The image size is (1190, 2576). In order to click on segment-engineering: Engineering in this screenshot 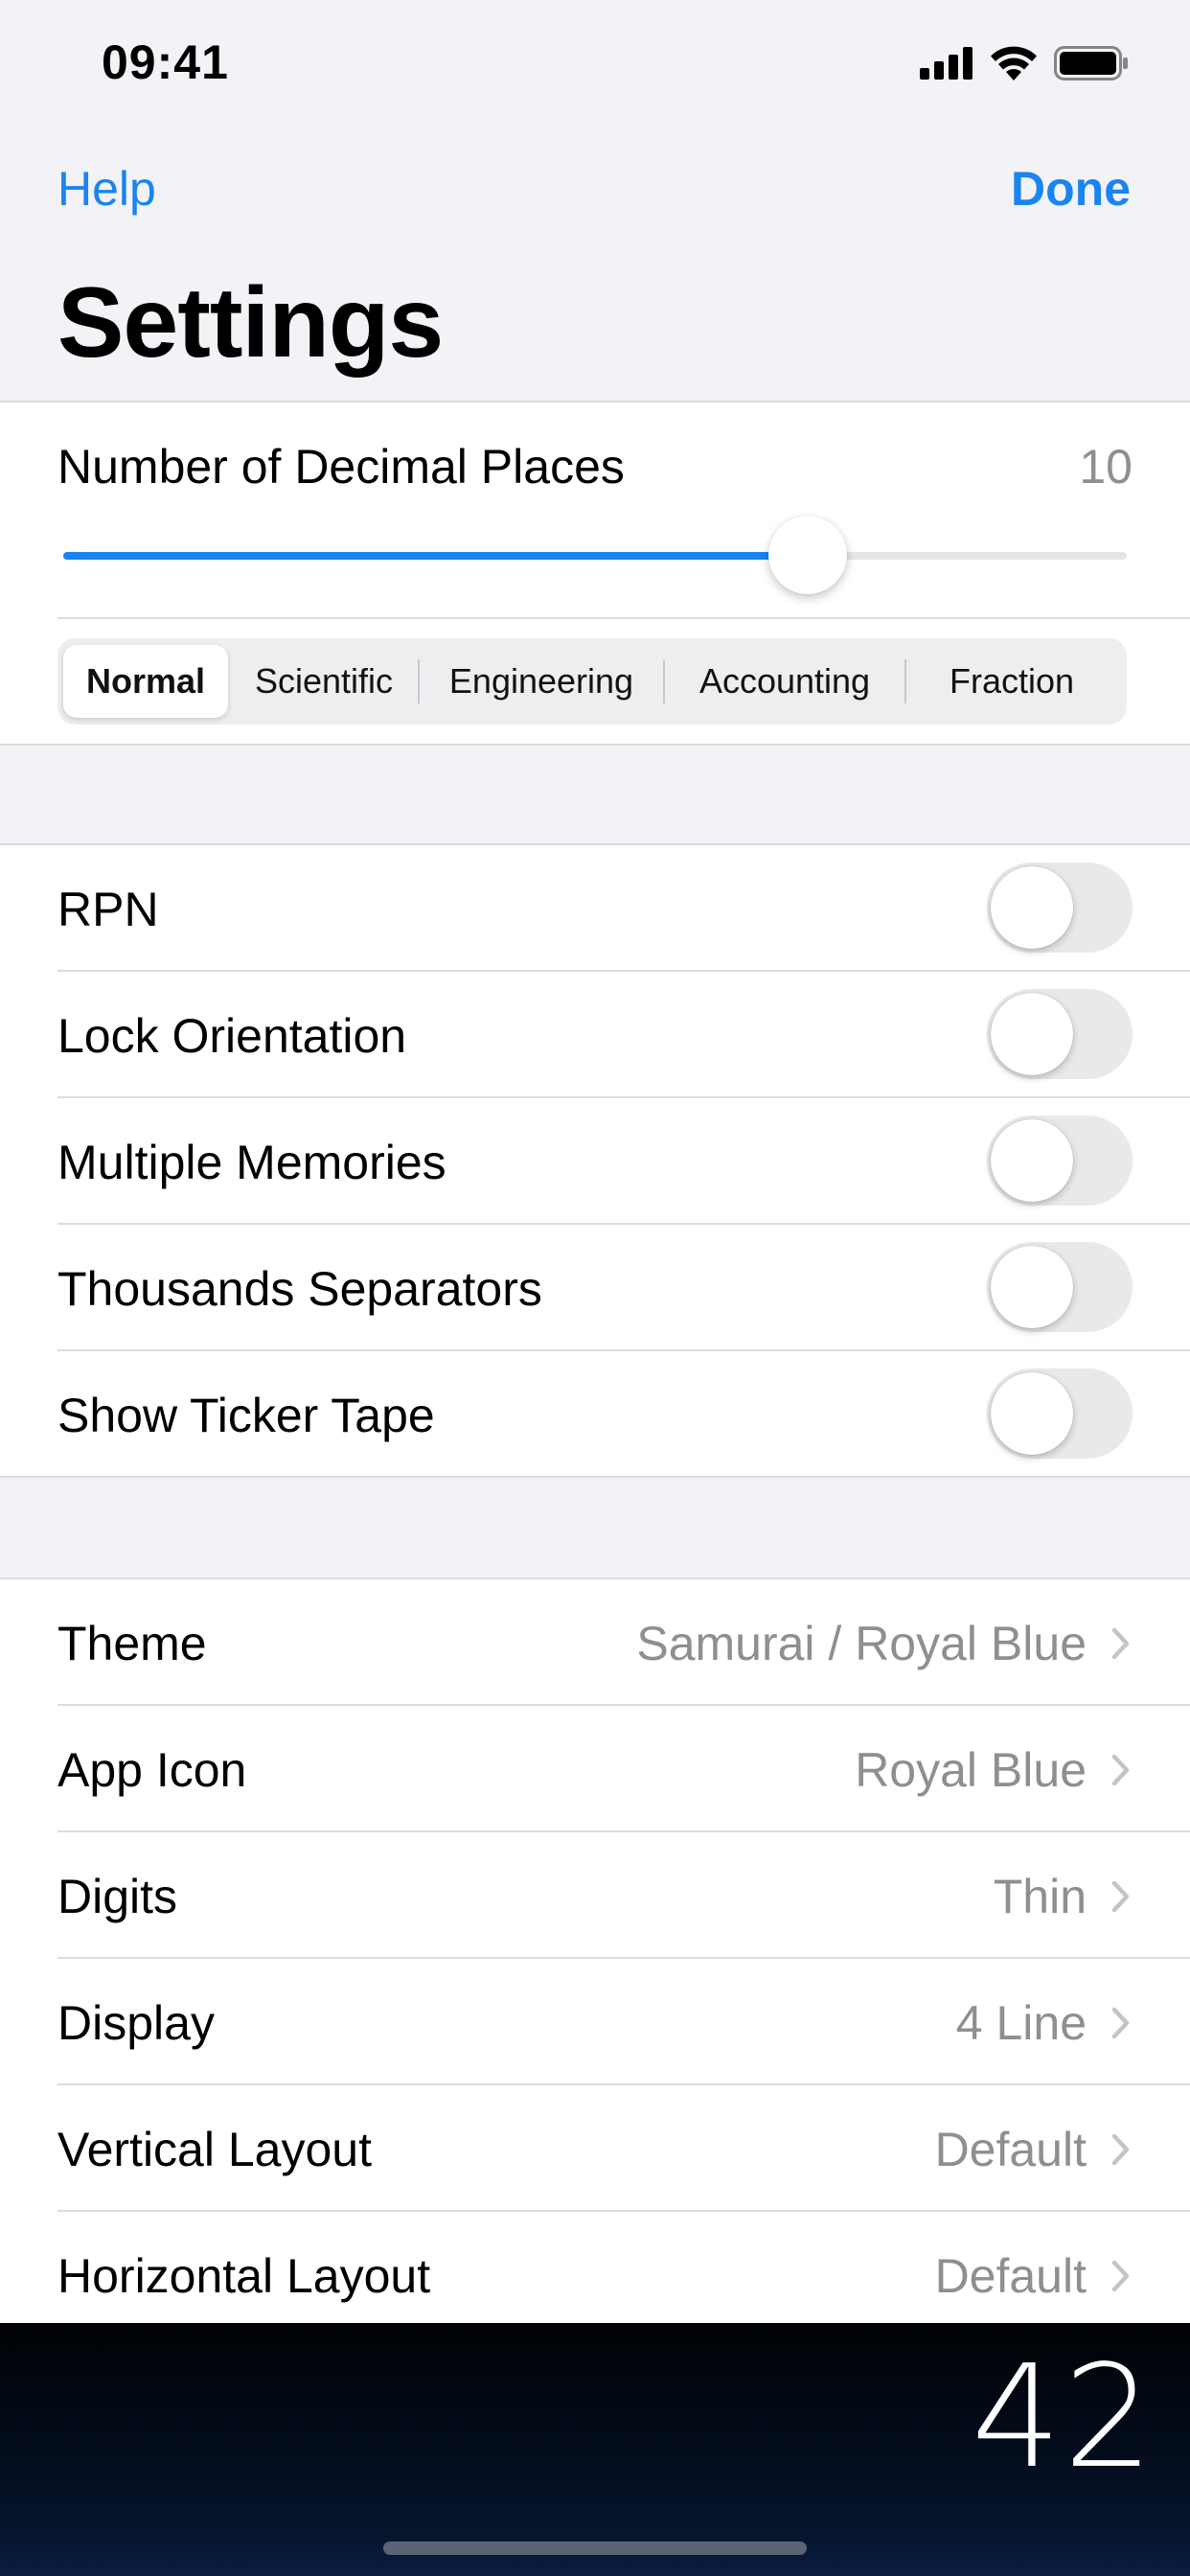, I will do `click(542, 681)`.